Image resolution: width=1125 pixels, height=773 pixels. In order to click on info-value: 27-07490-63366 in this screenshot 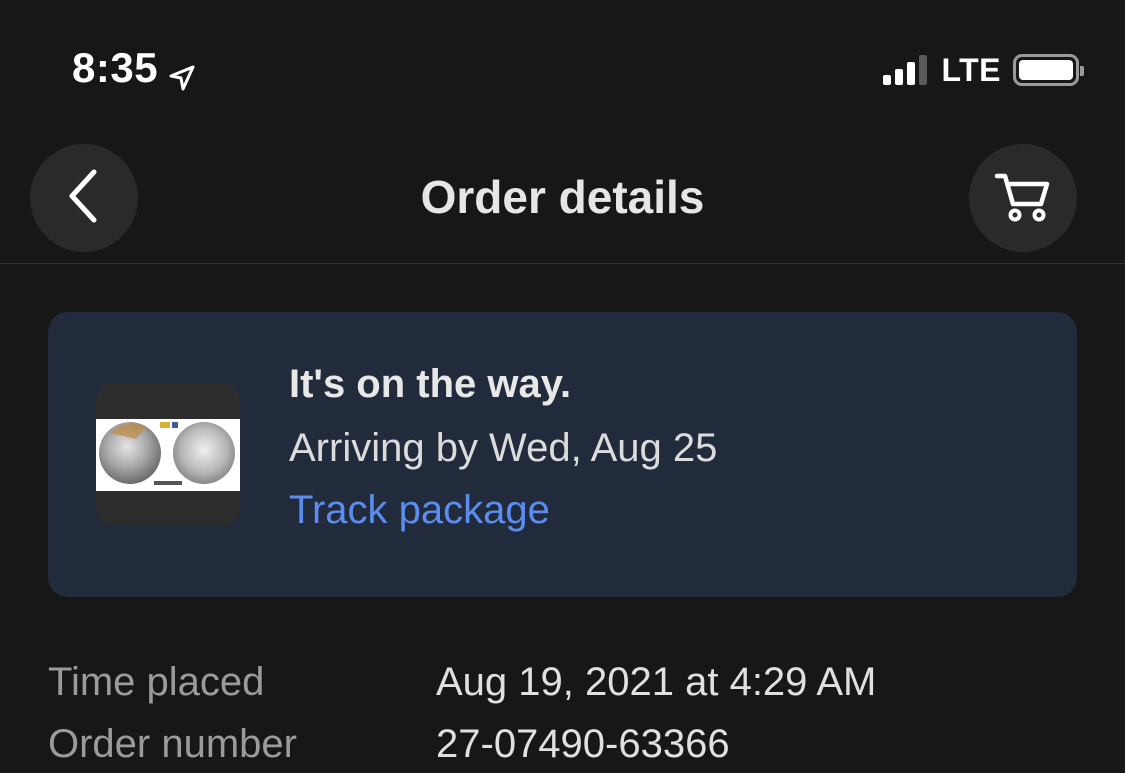, I will do `click(583, 744)`.